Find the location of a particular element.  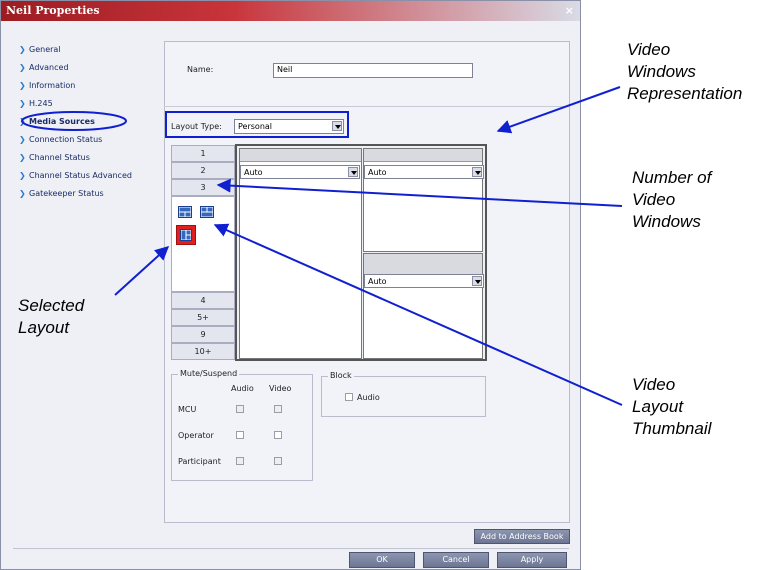

layout-side-split-icon is located at coordinates (186, 235).